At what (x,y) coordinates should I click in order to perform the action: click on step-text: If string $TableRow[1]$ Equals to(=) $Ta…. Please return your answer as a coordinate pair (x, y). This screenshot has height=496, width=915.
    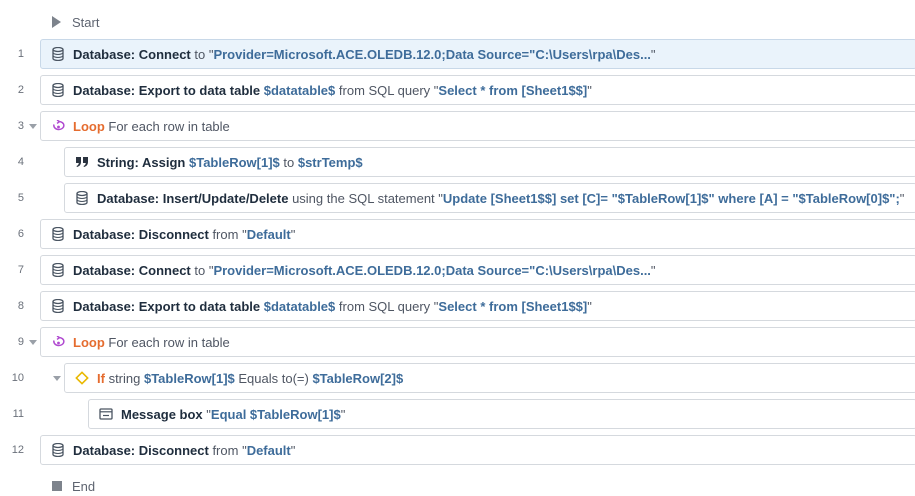
    Looking at the image, I should click on (250, 378).